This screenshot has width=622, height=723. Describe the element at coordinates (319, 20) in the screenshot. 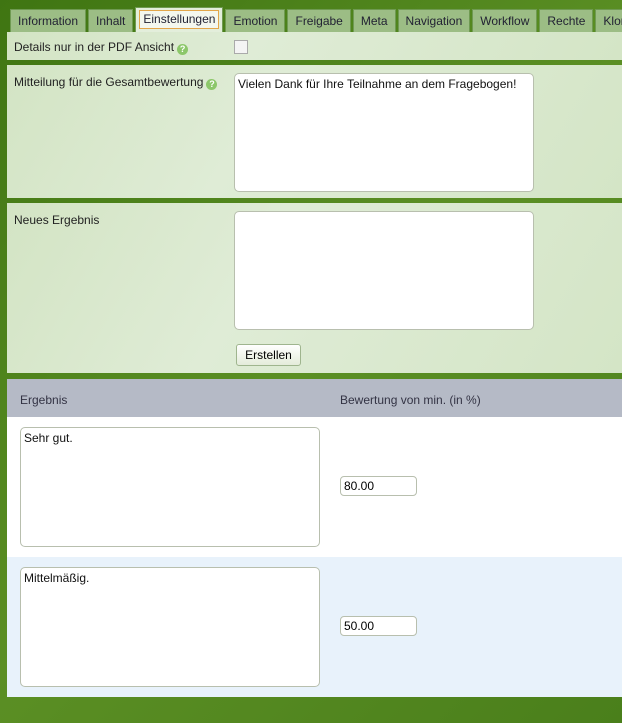

I see `tab-freigabe: Freigabe` at that location.